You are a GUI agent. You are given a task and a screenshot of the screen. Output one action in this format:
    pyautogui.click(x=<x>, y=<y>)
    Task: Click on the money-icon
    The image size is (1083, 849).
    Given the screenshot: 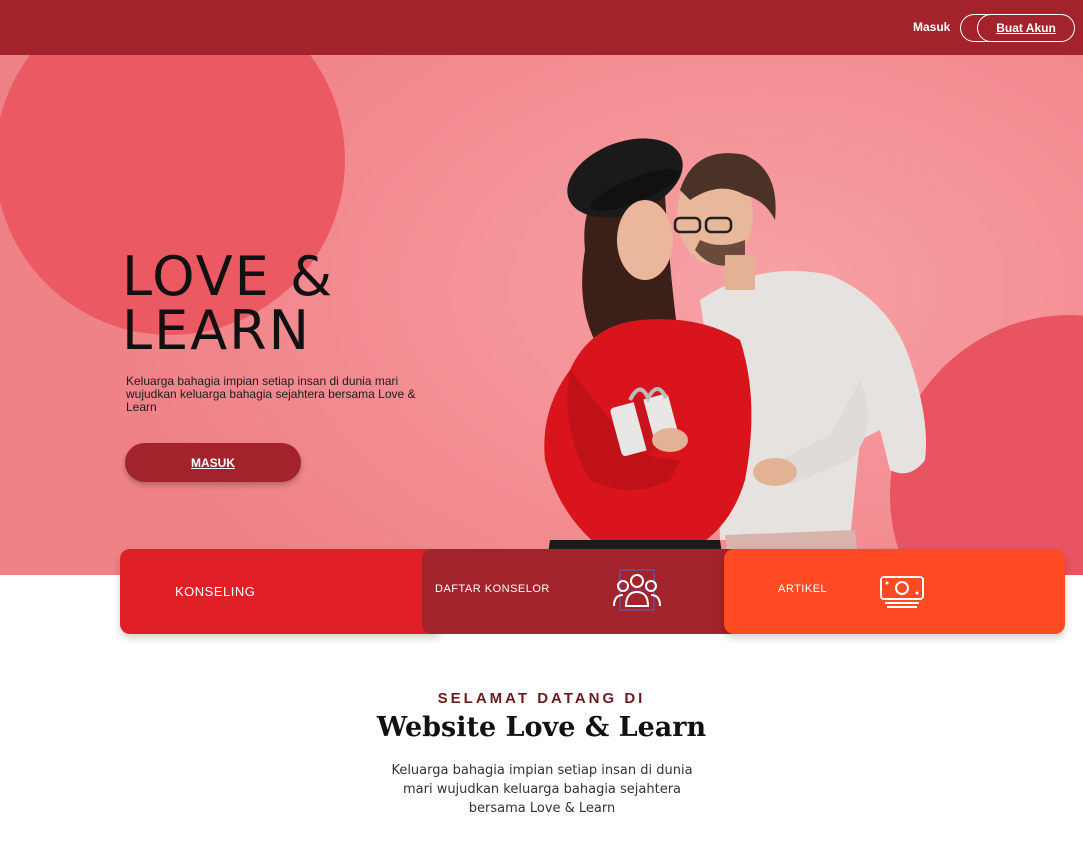 What is the action you would take?
    pyautogui.click(x=902, y=592)
    